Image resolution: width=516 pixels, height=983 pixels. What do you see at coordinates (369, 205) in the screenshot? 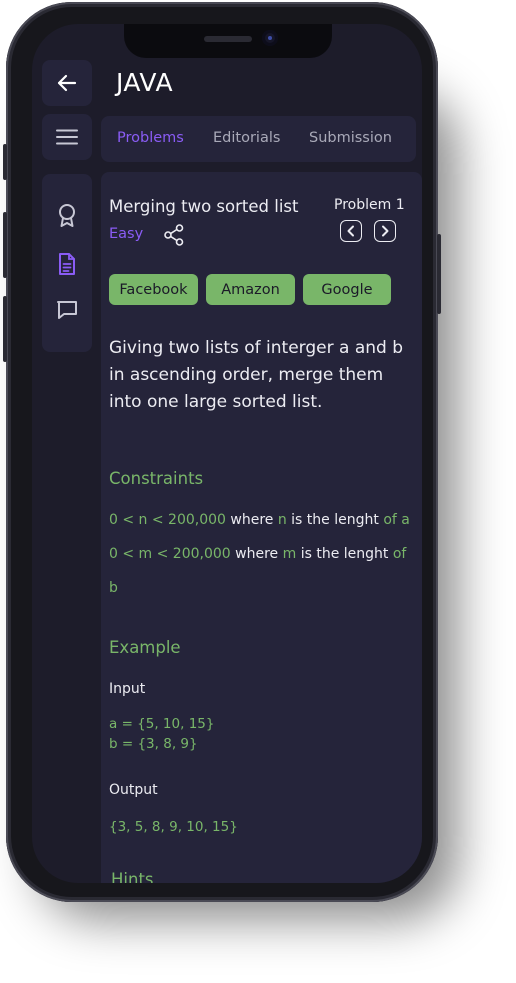
I see `problem-number: Problem 1` at bounding box center [369, 205].